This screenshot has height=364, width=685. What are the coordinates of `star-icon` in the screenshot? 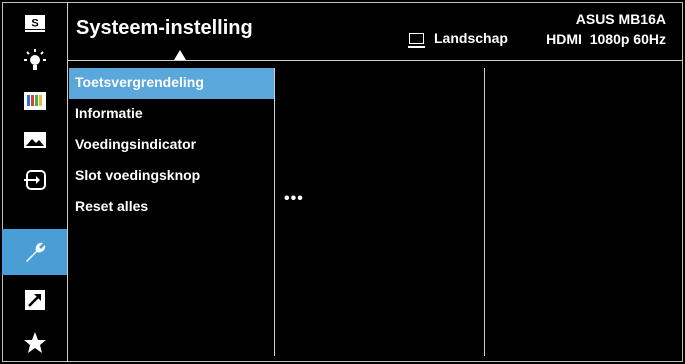 It's located at (34, 342).